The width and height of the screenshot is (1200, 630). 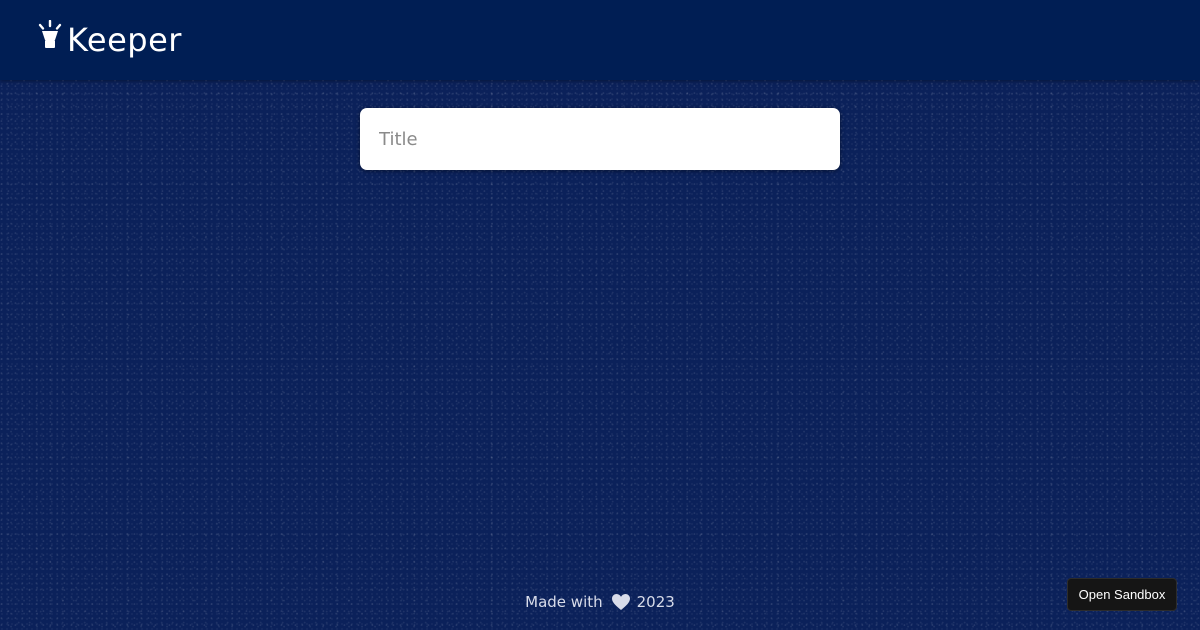 What do you see at coordinates (124, 40) in the screenshot?
I see `brand-name: Keeper` at bounding box center [124, 40].